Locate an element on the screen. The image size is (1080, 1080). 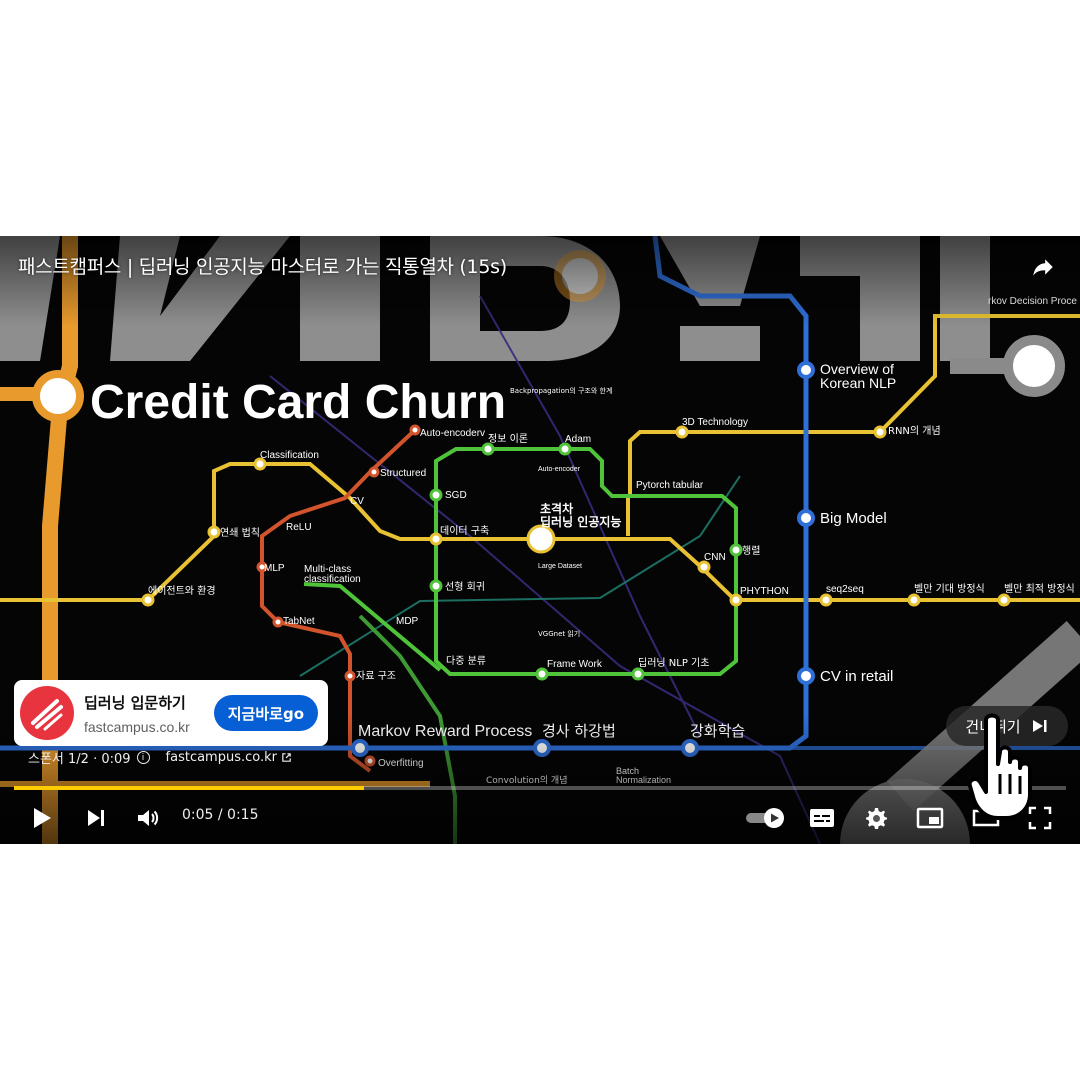
info-icon: i is located at coordinates (143, 757).